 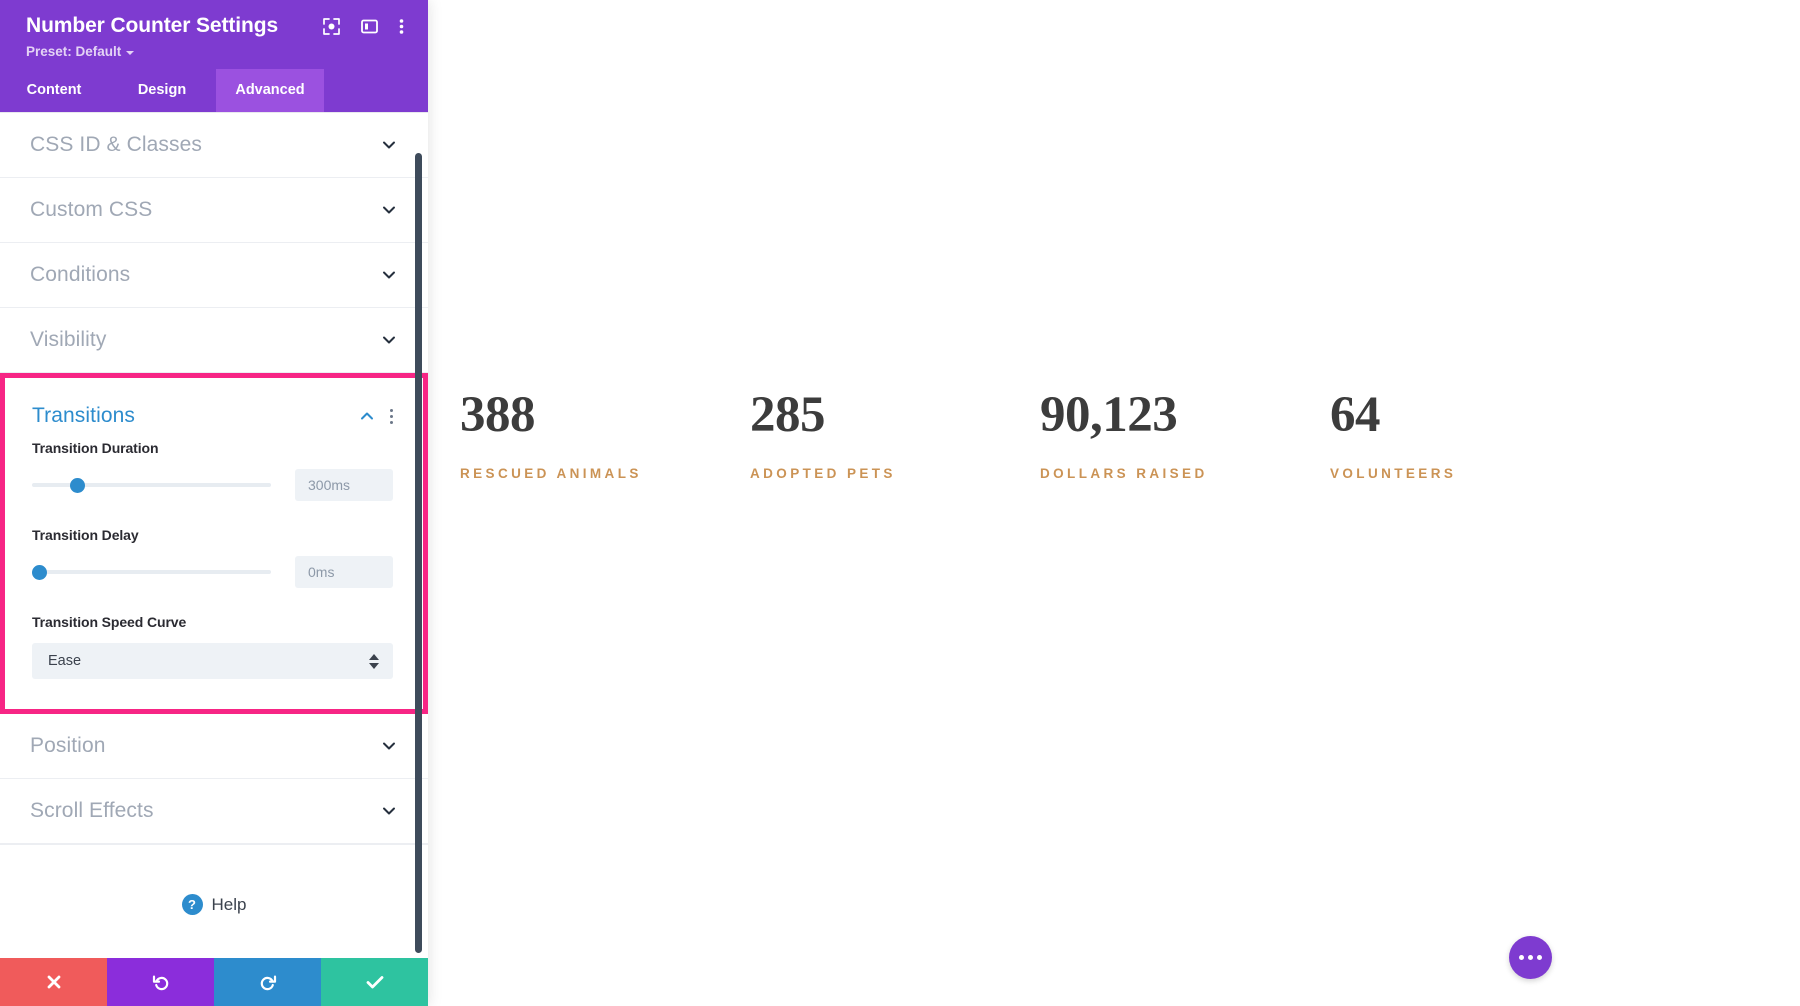 I want to click on counter-item: 388 RESCUED ANIMALS, so click(x=605, y=434).